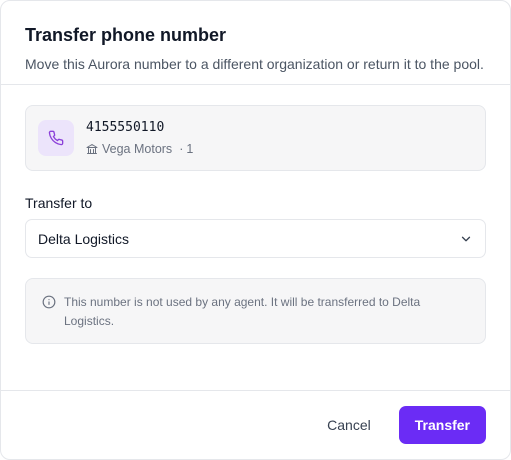  I want to click on chevron-down-icon, so click(466, 239).